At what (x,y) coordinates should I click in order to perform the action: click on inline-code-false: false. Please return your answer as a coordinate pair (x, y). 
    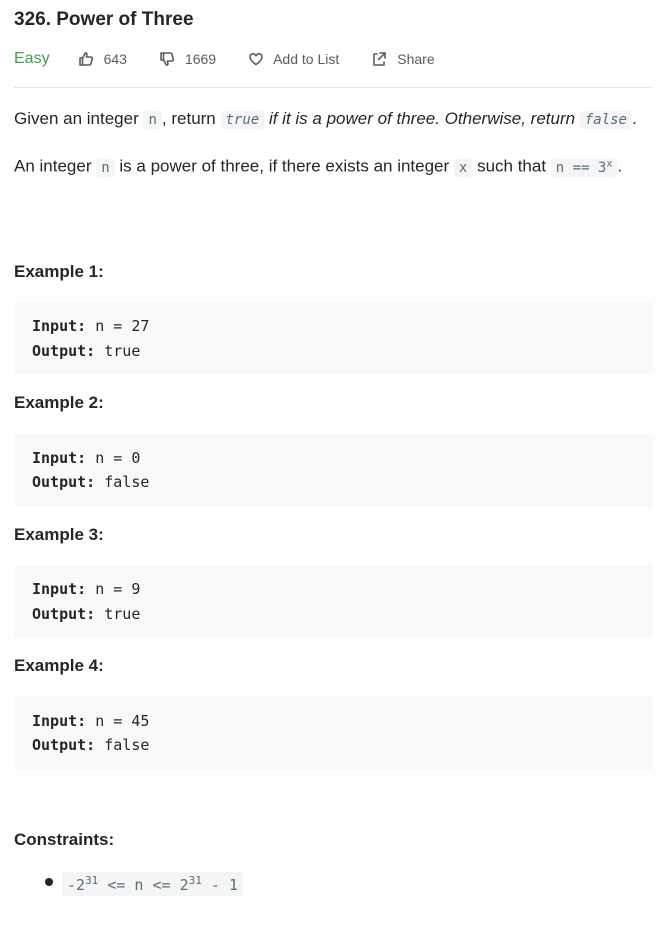
    Looking at the image, I should click on (605, 120).